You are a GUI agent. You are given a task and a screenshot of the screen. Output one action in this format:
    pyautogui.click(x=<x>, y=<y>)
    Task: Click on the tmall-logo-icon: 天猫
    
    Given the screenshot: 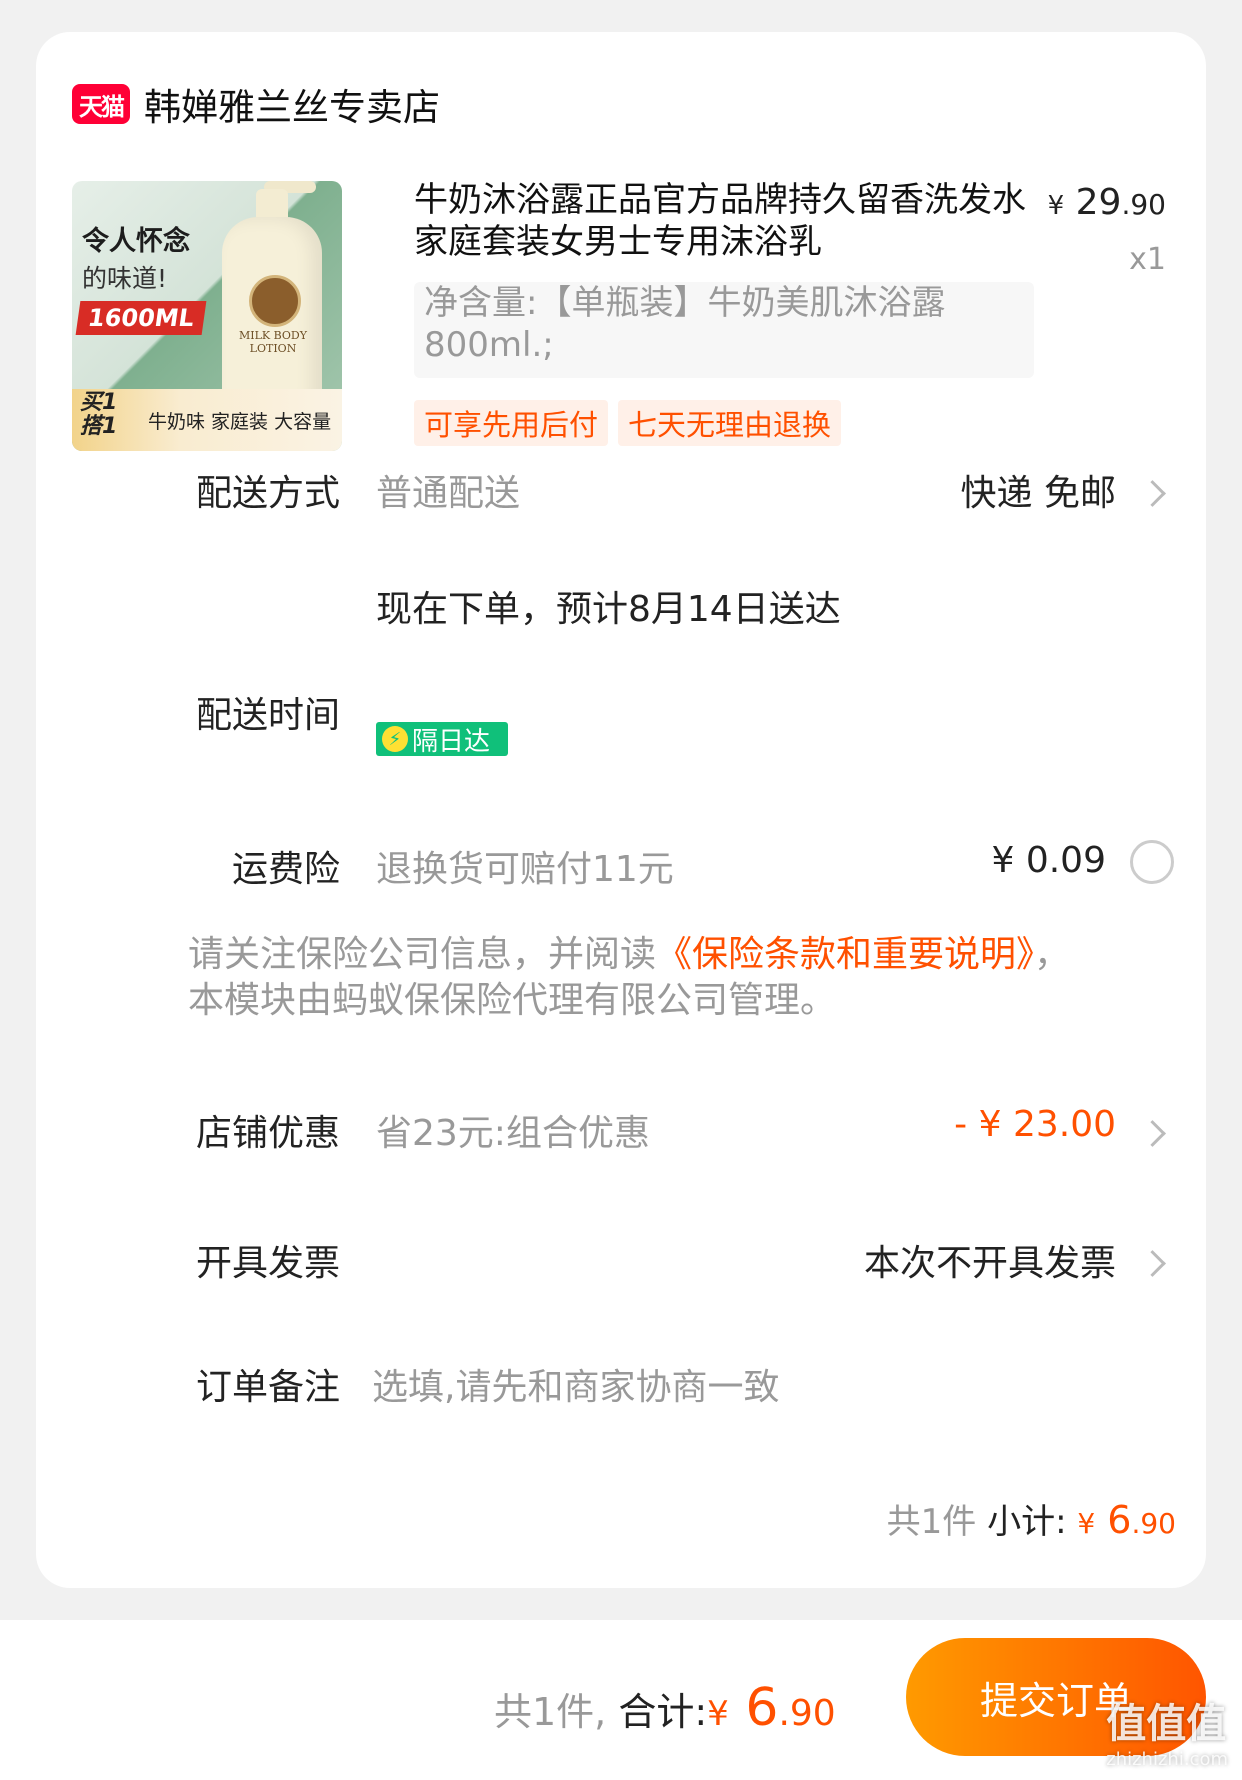 What is the action you would take?
    pyautogui.click(x=101, y=104)
    